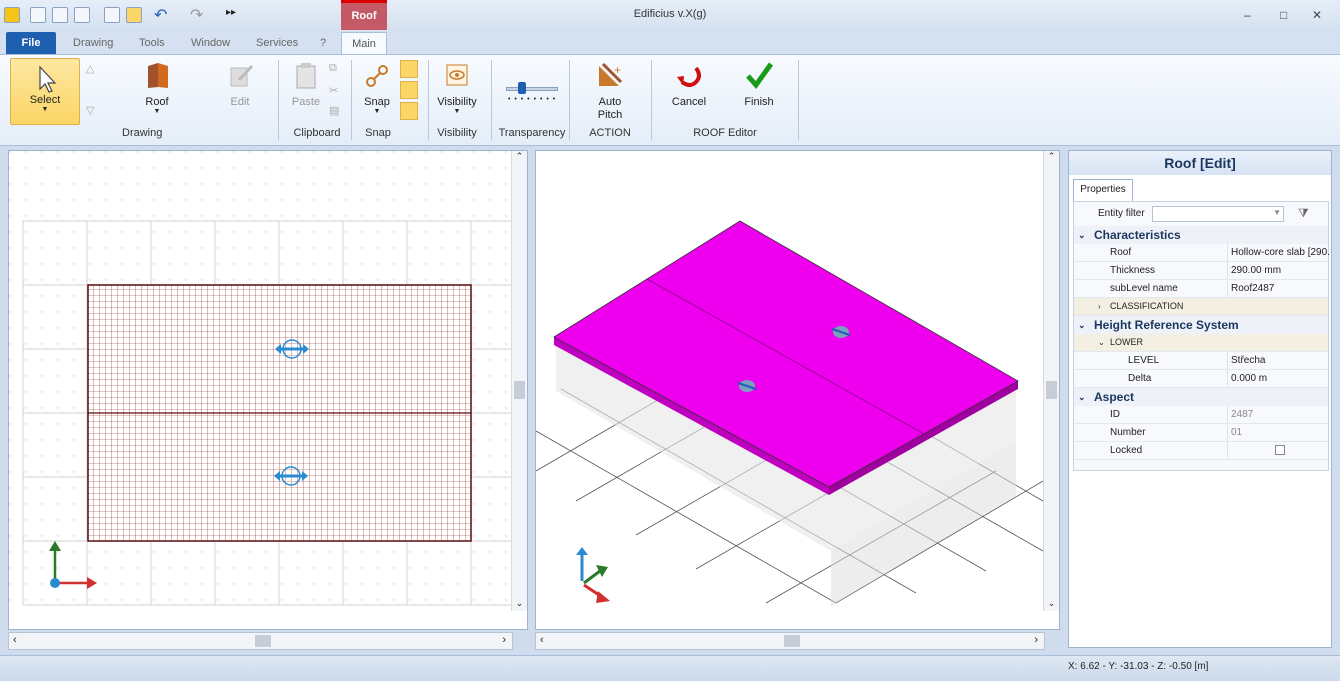 The image size is (1340, 681). I want to click on locked-cell, so click(1279, 450).